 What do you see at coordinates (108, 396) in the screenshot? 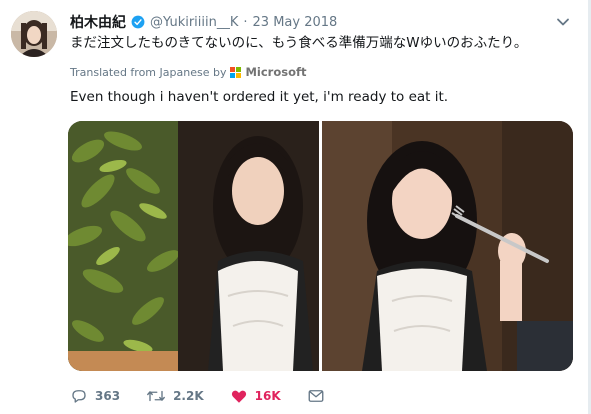
I see `reply-count: 363` at bounding box center [108, 396].